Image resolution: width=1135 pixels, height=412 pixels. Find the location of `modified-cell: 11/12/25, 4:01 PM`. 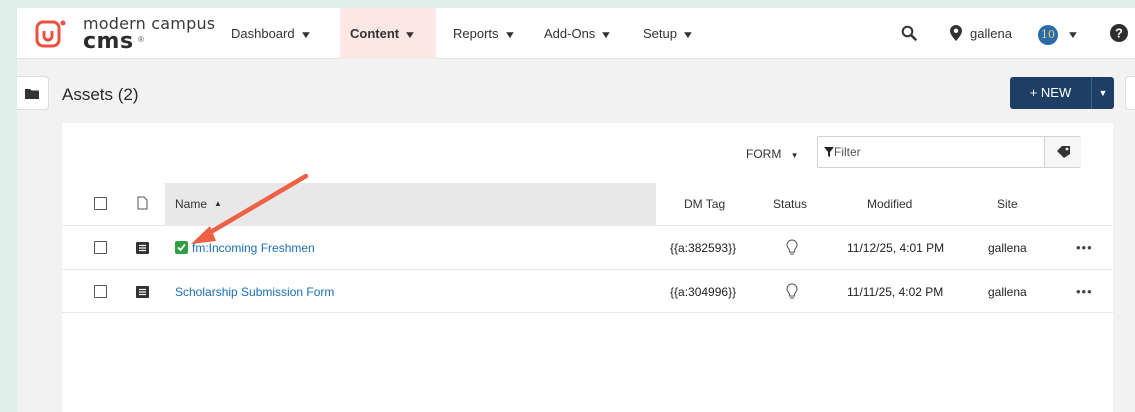

modified-cell: 11/12/25, 4:01 PM is located at coordinates (896, 248).